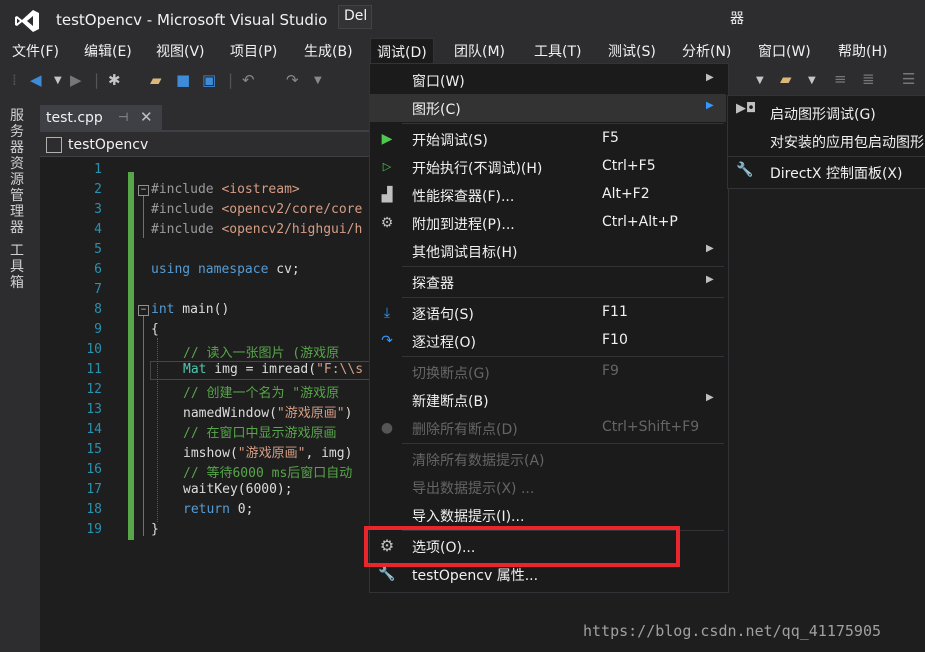 The image size is (925, 652). Describe the element at coordinates (862, 52) in the screenshot. I see `menu-help: 帮助(H)` at that location.